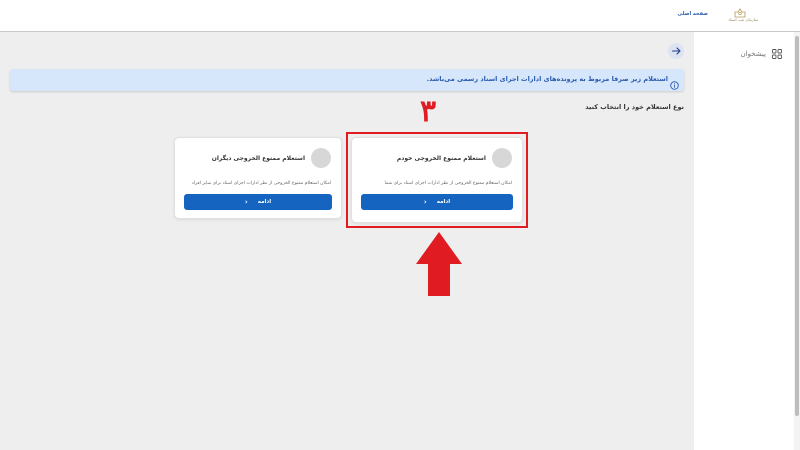 The width and height of the screenshot is (800, 450). Describe the element at coordinates (264, 202) in the screenshot. I see `button-label: ادامه` at that location.